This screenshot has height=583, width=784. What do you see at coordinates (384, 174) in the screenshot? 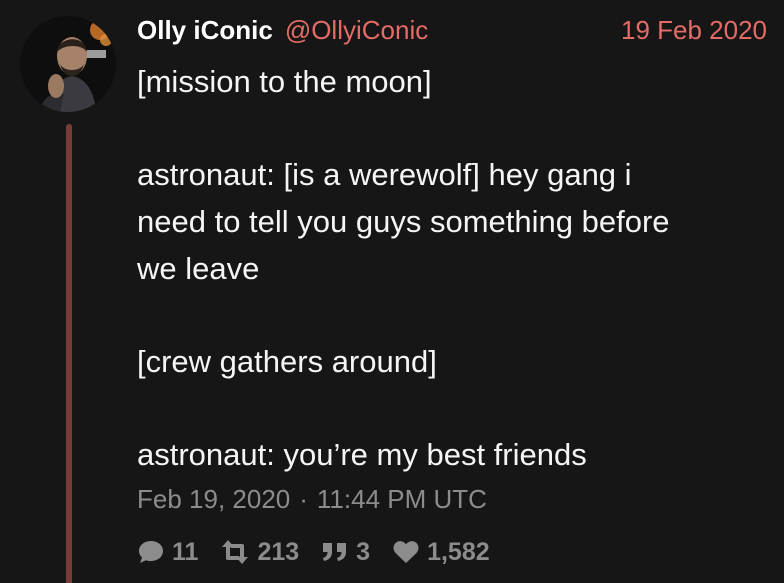
I see `tweet-line: astronaut: [is a werewolf] hey gang i` at bounding box center [384, 174].